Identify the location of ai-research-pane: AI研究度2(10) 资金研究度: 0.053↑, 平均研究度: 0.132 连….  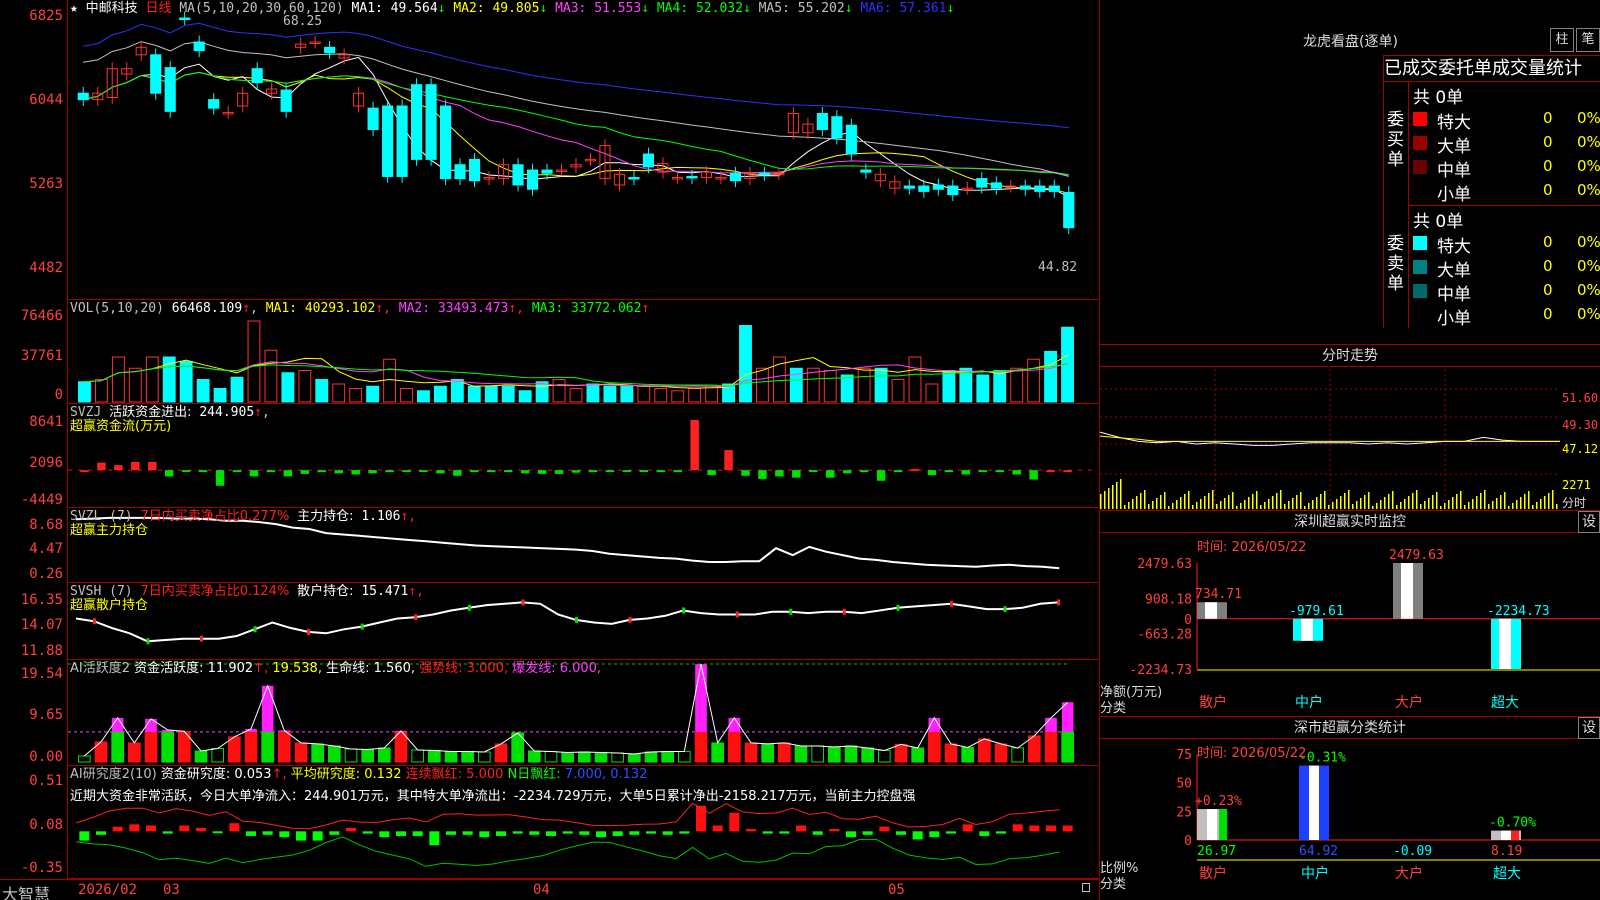
(583, 822).